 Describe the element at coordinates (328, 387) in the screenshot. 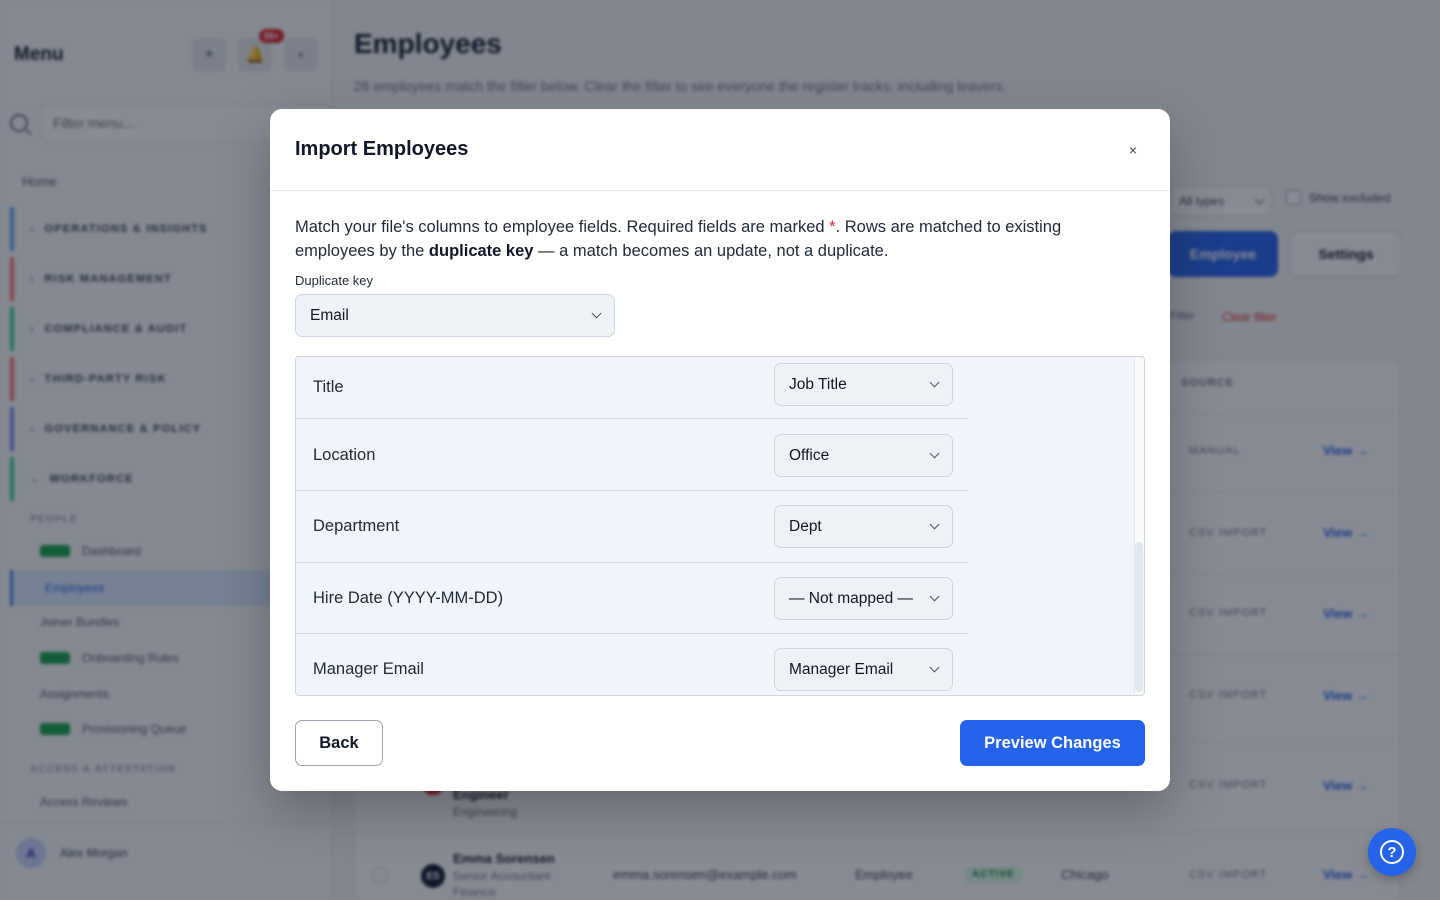

I see `field-label: Title` at that location.